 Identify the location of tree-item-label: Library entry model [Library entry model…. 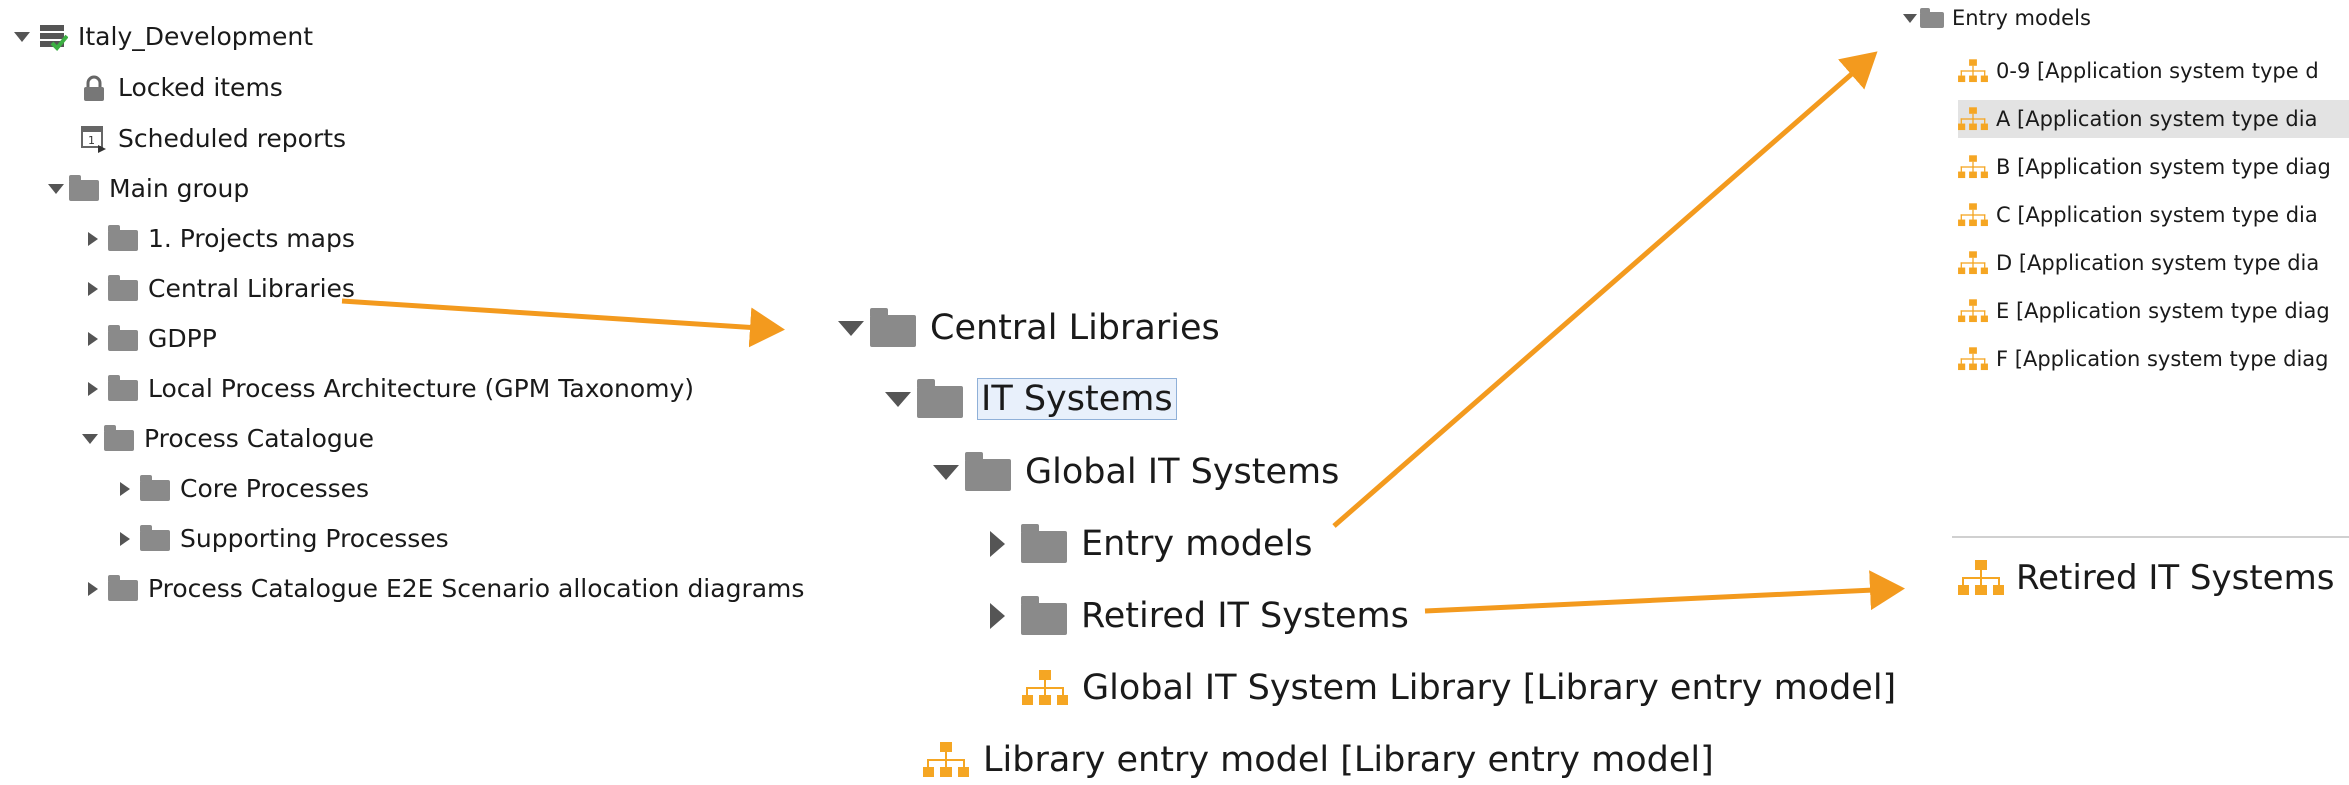
(1348, 760).